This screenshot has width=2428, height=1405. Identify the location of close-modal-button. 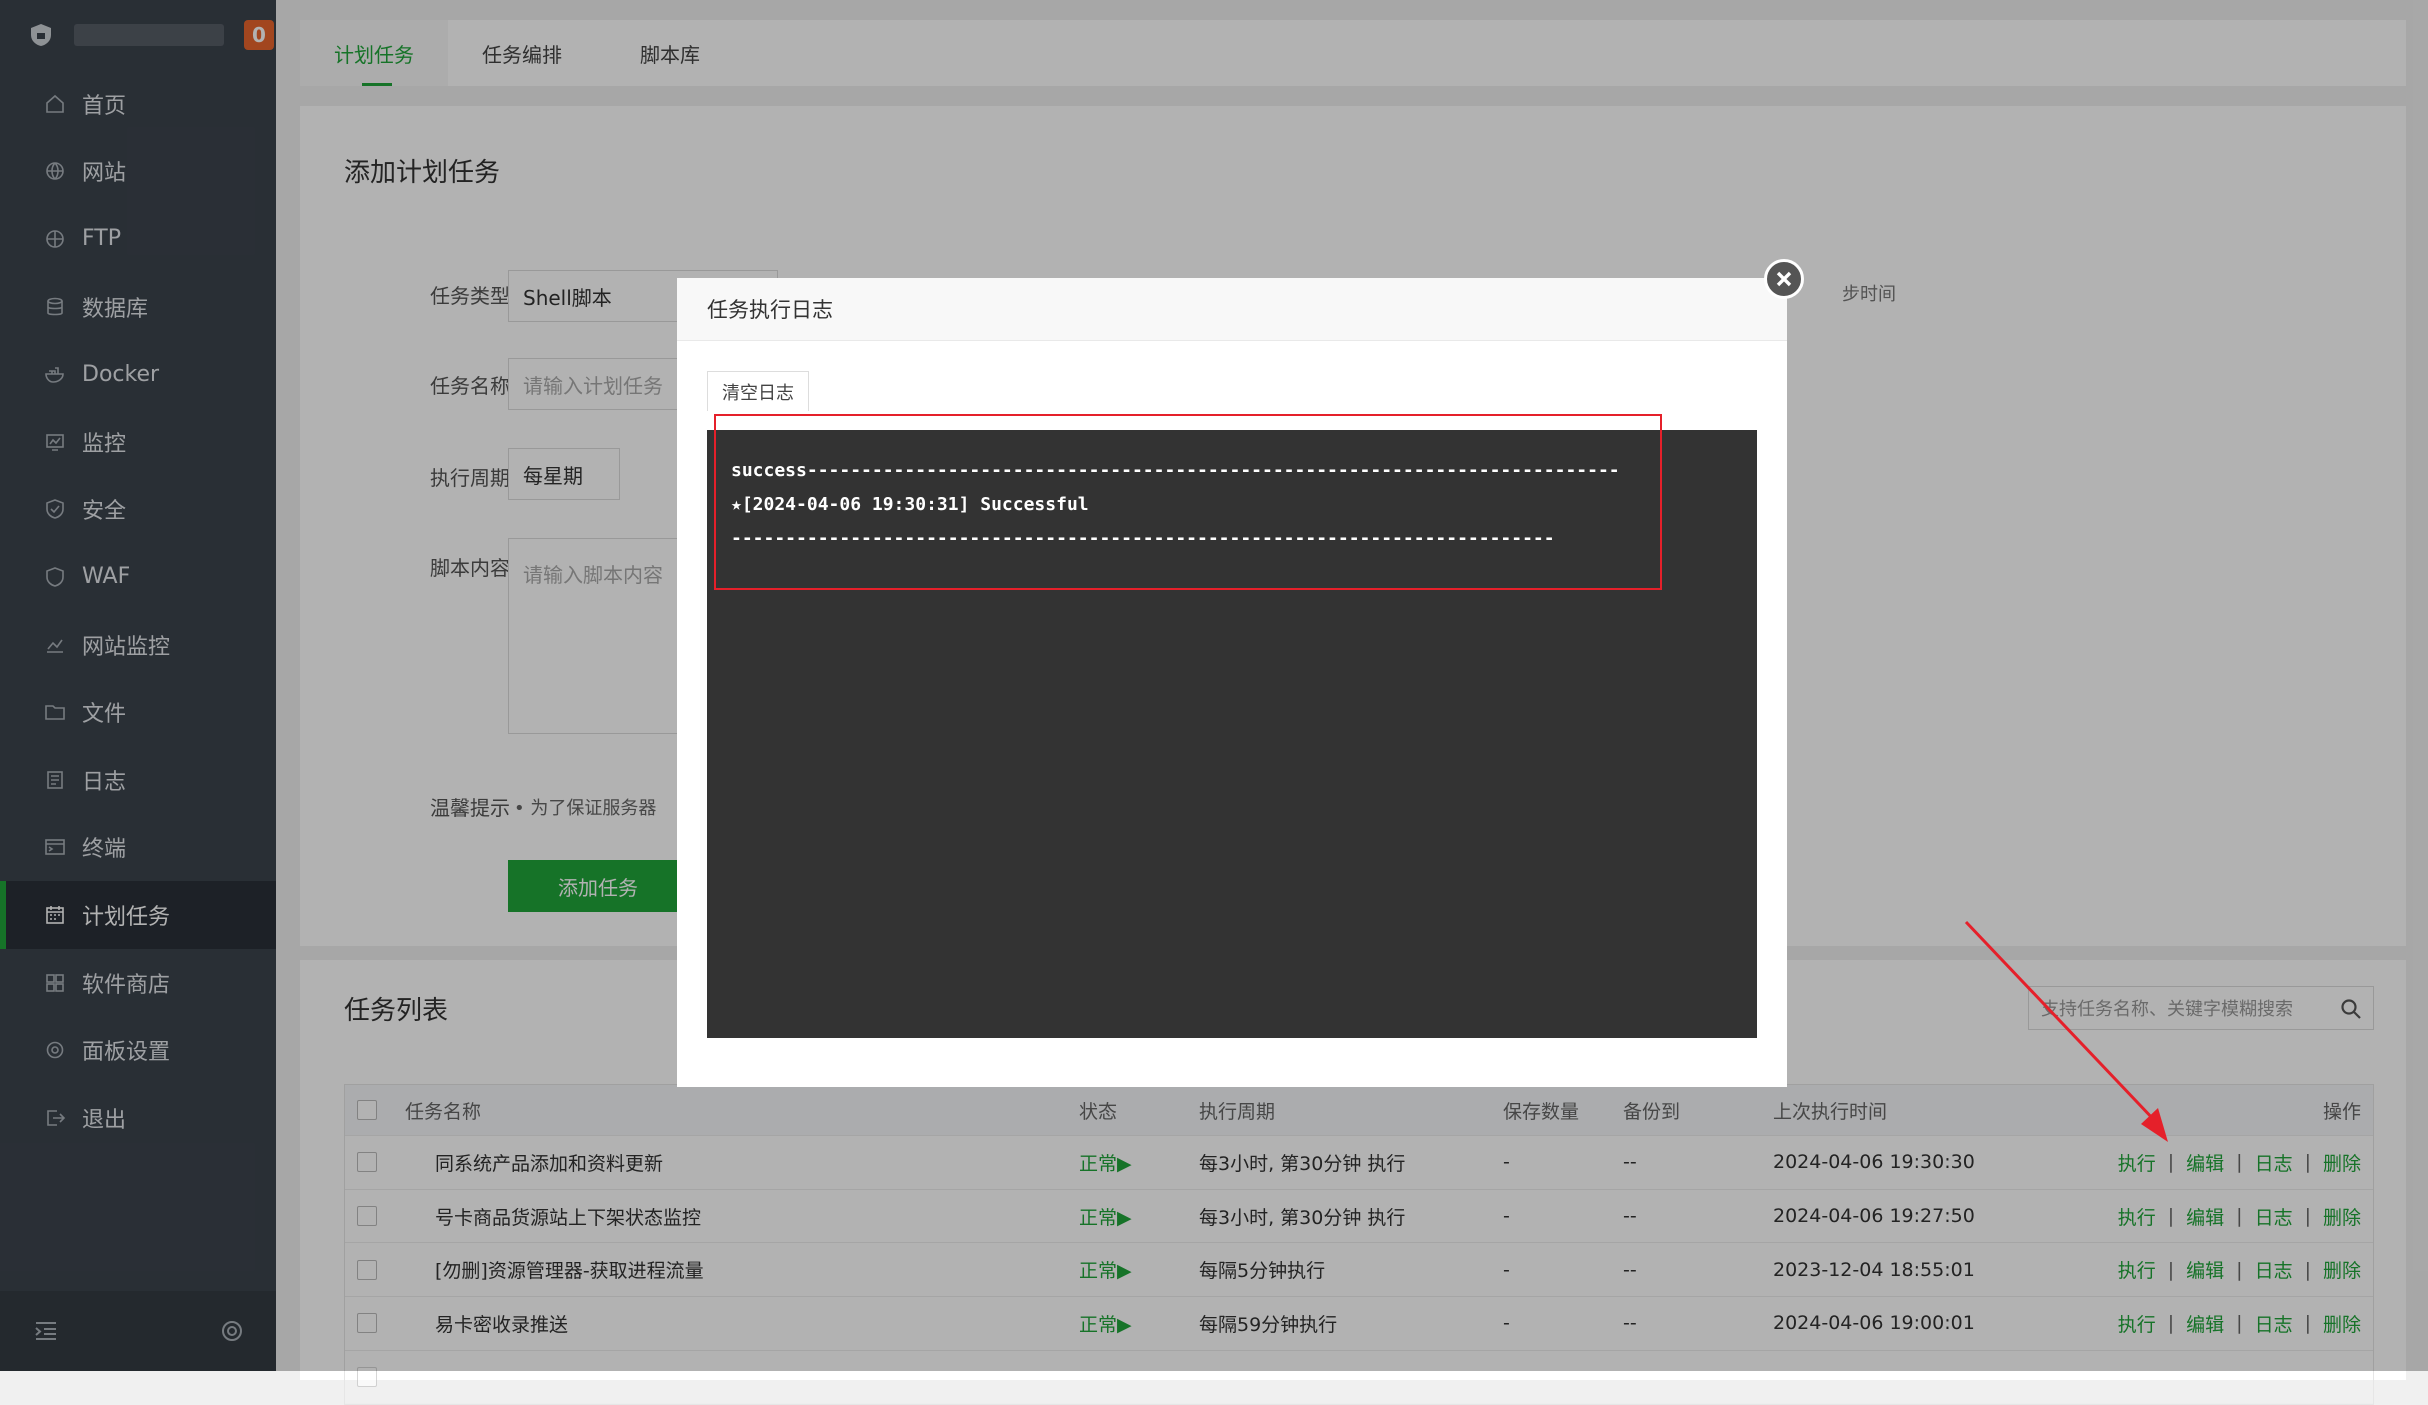
(1784, 279).